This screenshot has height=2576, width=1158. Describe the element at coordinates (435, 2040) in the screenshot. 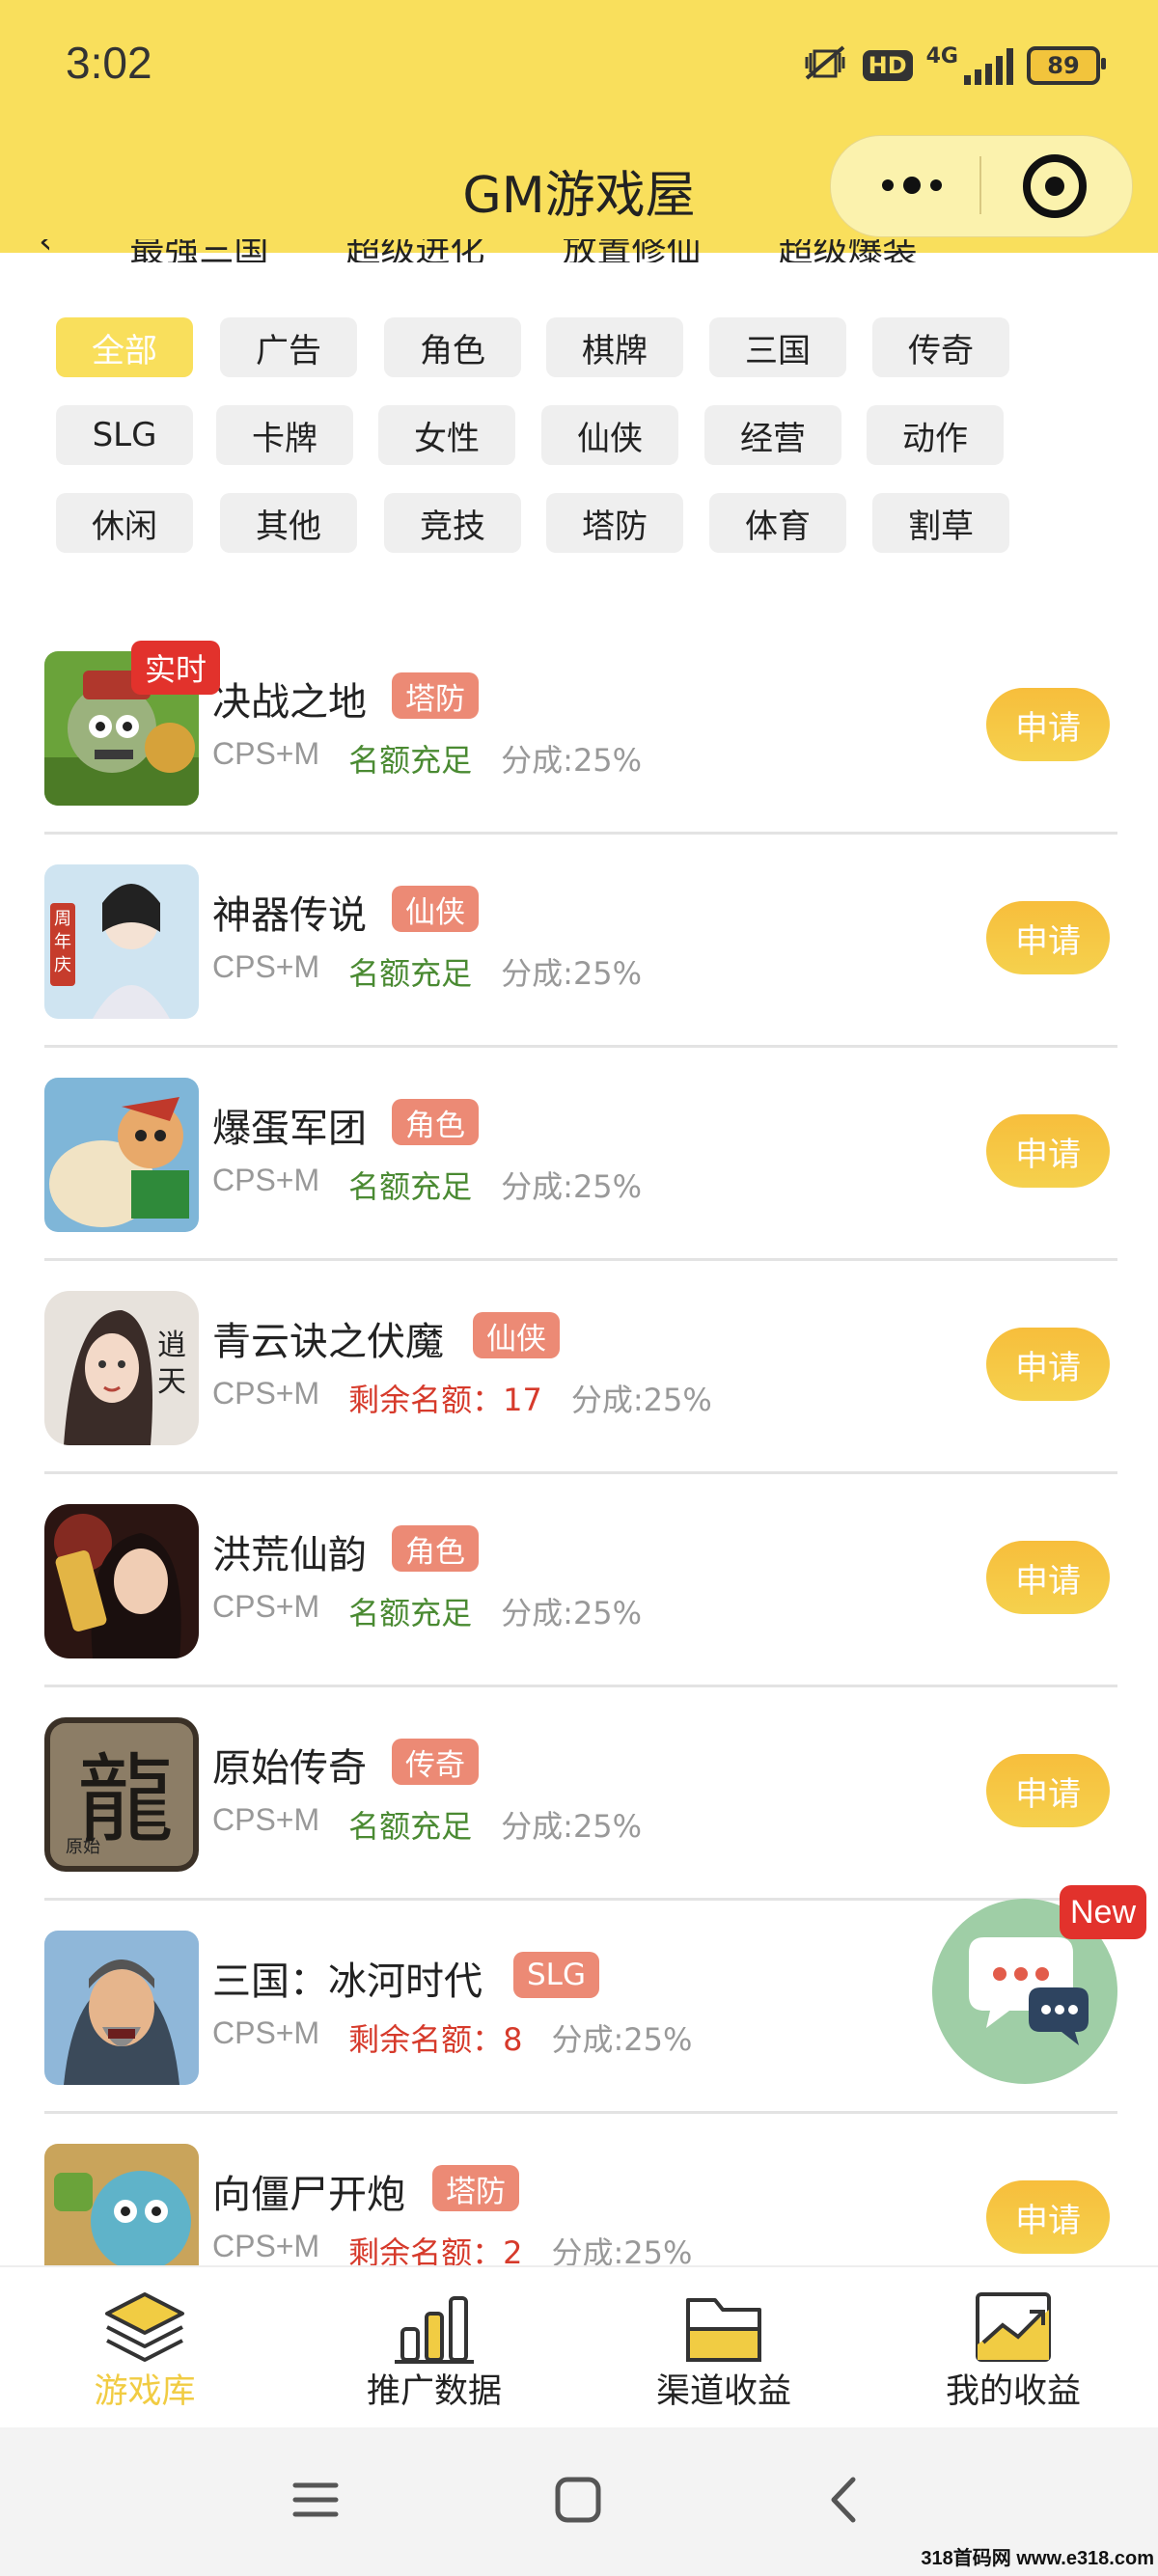

I see `game-quota: 剩余名额：8` at that location.